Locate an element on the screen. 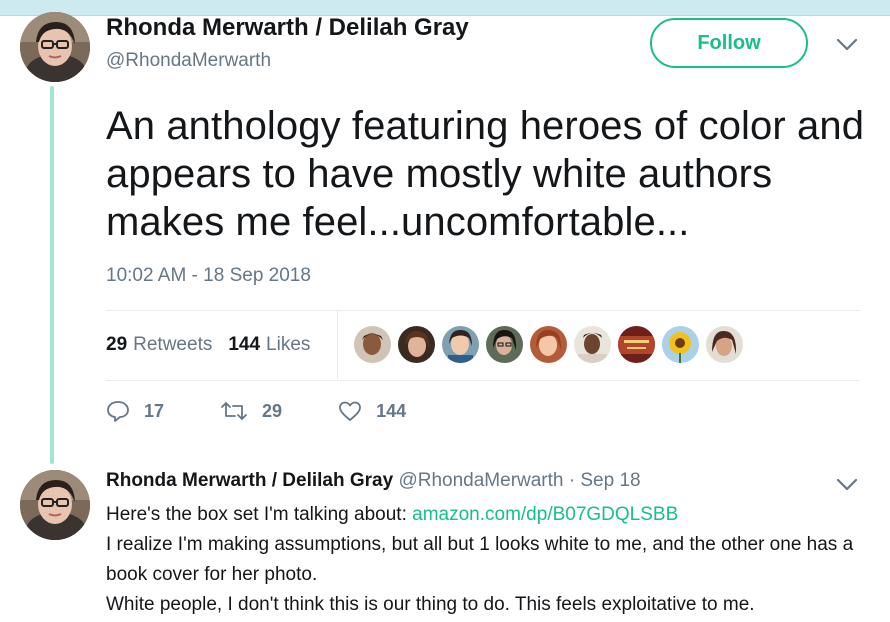 The height and width of the screenshot is (622, 890). reply-icon is located at coordinates (118, 411).